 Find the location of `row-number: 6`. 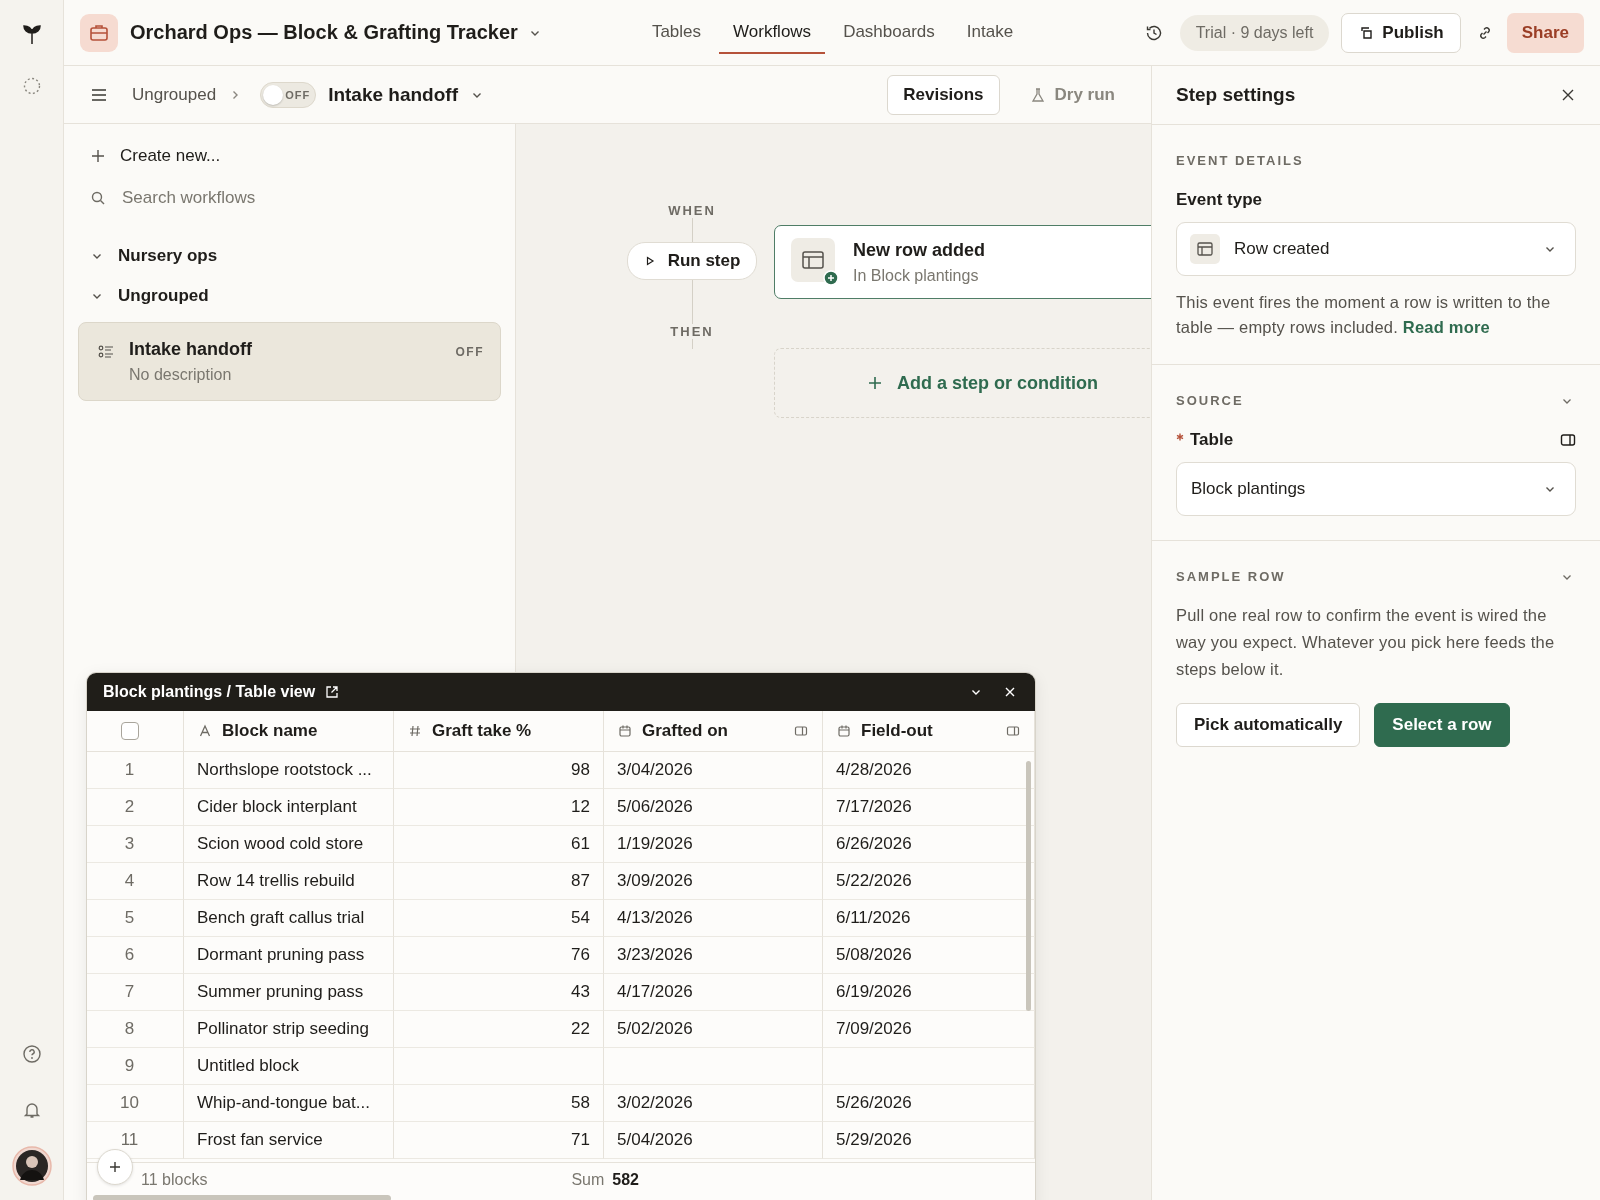

row-number: 6 is located at coordinates (135, 955).